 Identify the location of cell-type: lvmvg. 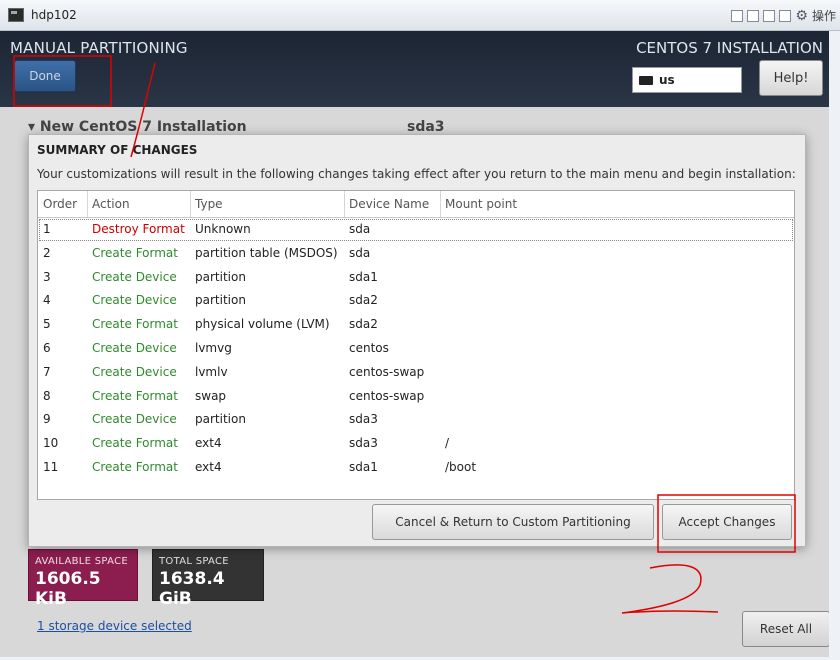
(213, 347).